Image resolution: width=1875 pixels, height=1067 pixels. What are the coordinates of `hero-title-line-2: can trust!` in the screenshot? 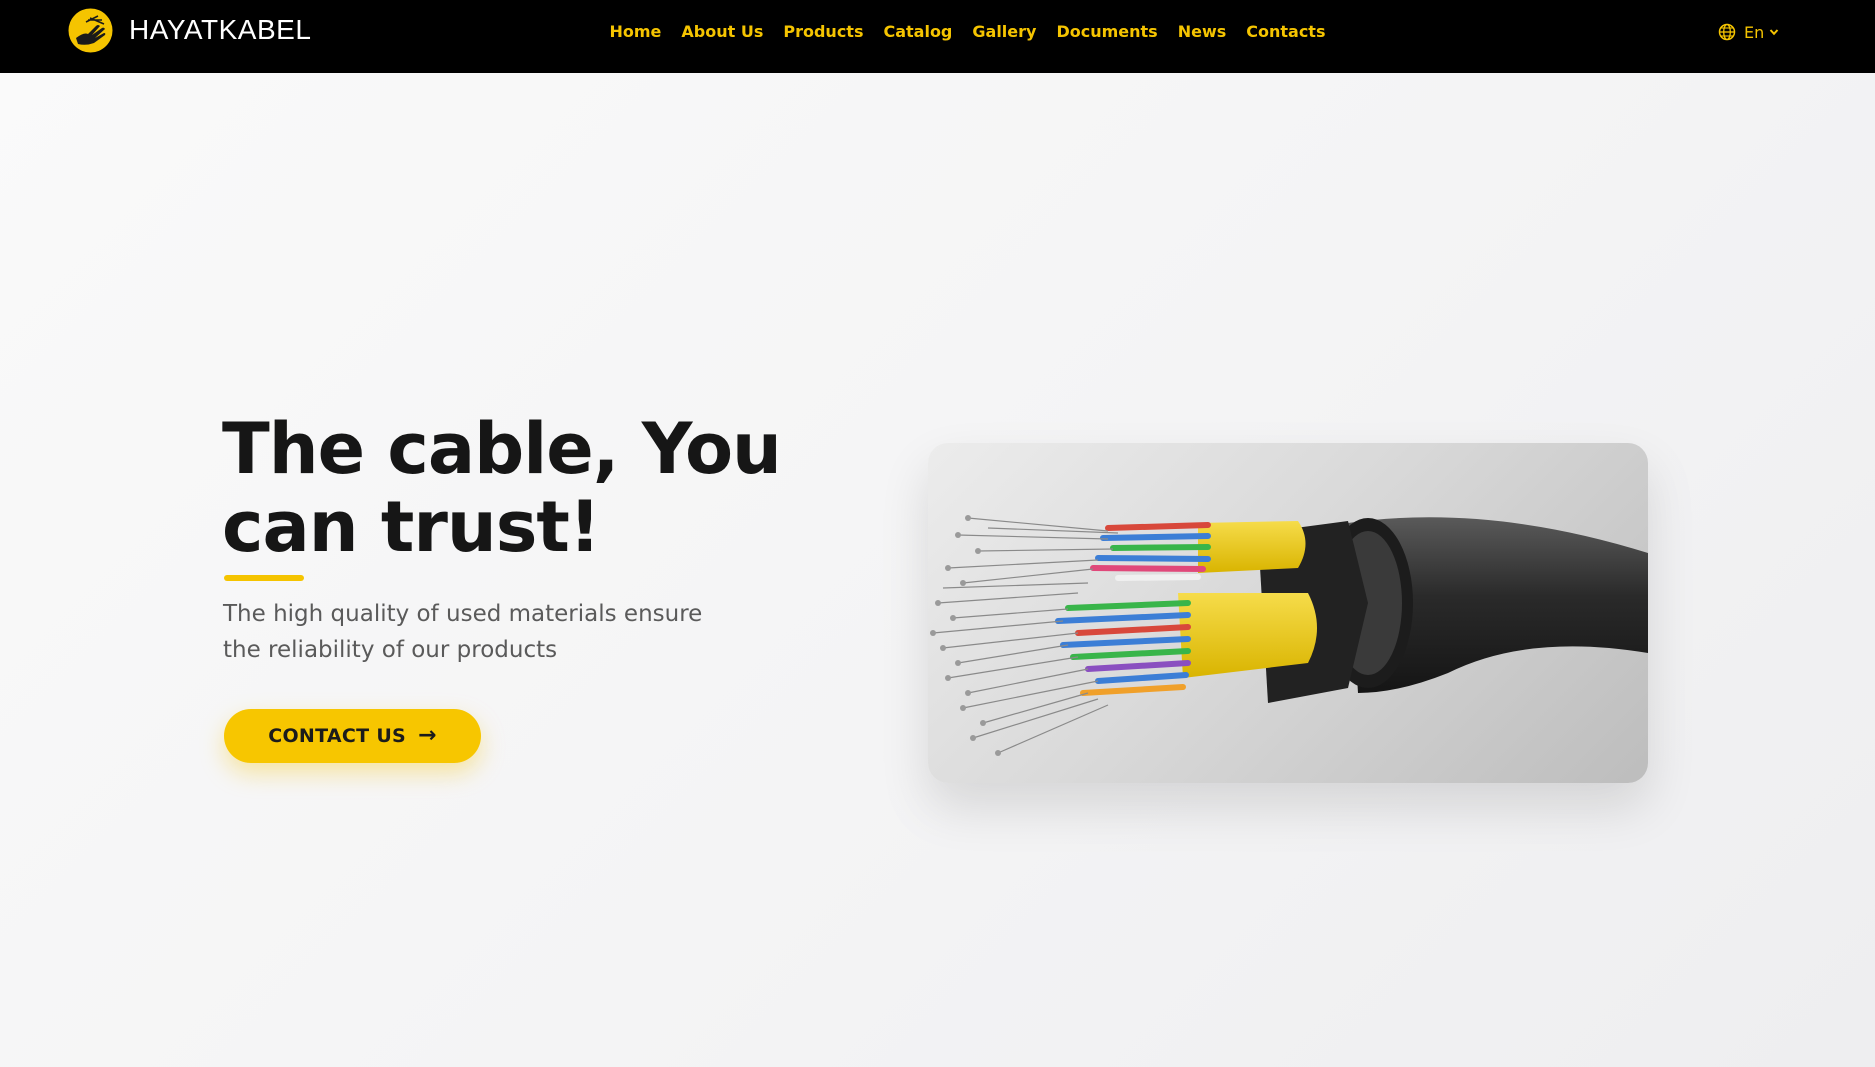 It's located at (411, 527).